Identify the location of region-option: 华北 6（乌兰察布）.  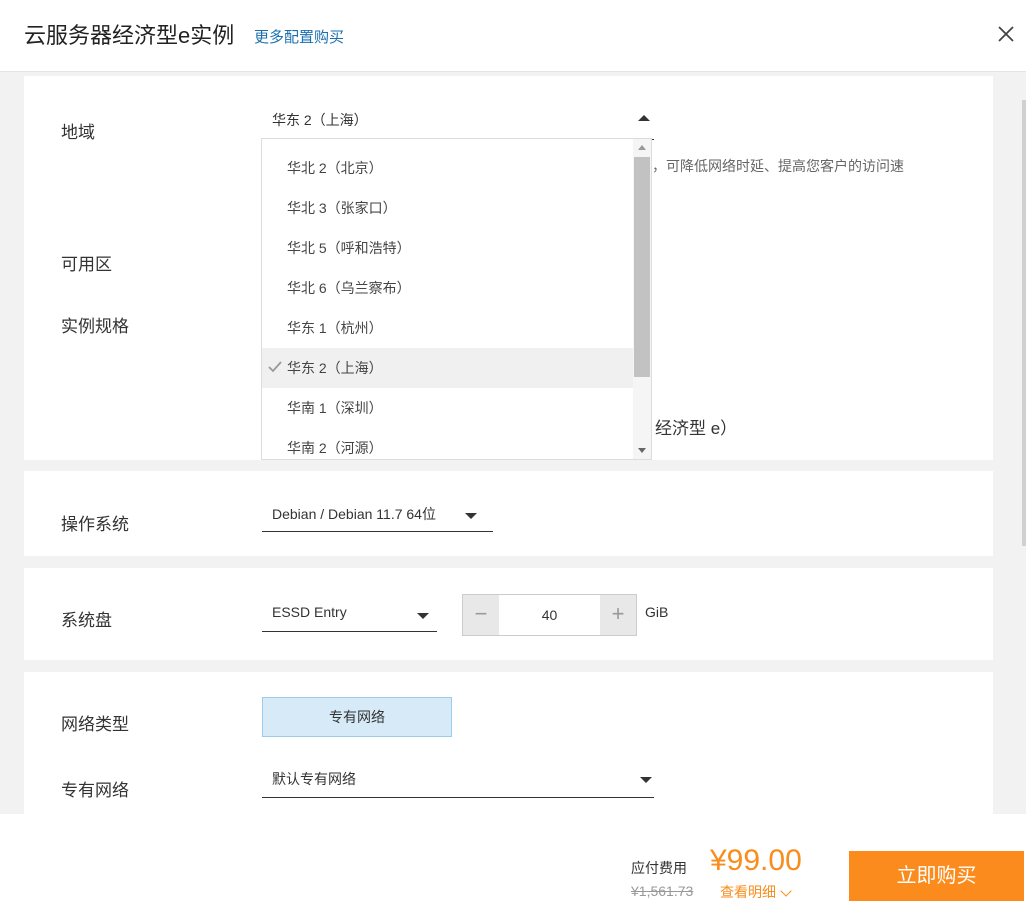
(448, 288).